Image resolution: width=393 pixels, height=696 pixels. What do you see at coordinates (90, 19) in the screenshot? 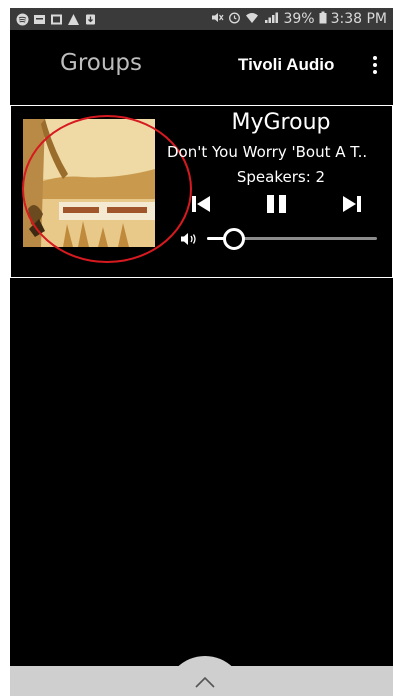
I see `download-icon` at bounding box center [90, 19].